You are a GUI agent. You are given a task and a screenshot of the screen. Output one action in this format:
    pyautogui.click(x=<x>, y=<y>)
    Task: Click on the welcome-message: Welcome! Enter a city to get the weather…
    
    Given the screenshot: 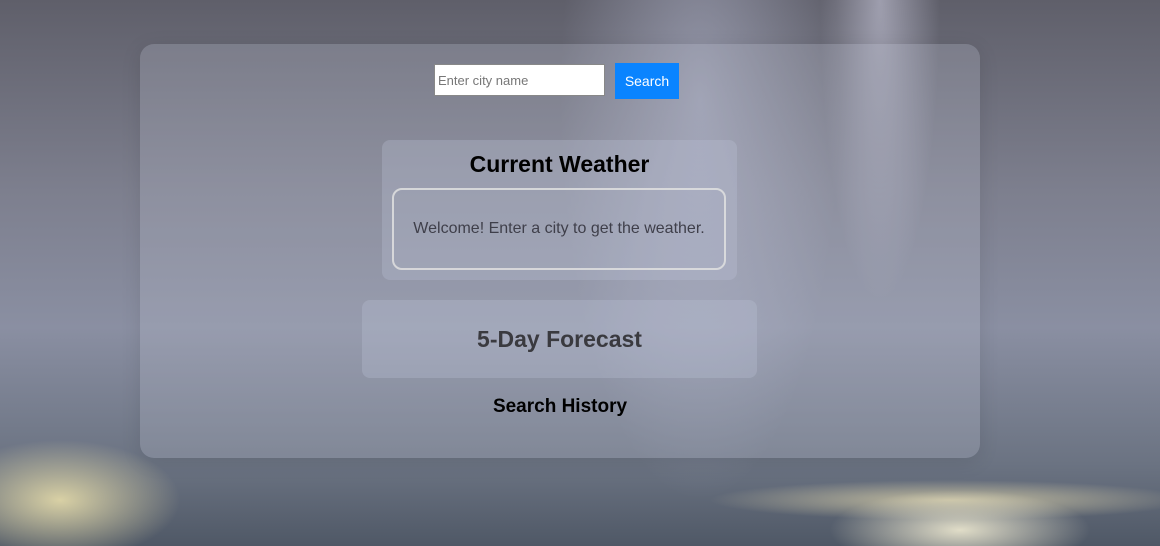 What is the action you would take?
    pyautogui.click(x=559, y=228)
    